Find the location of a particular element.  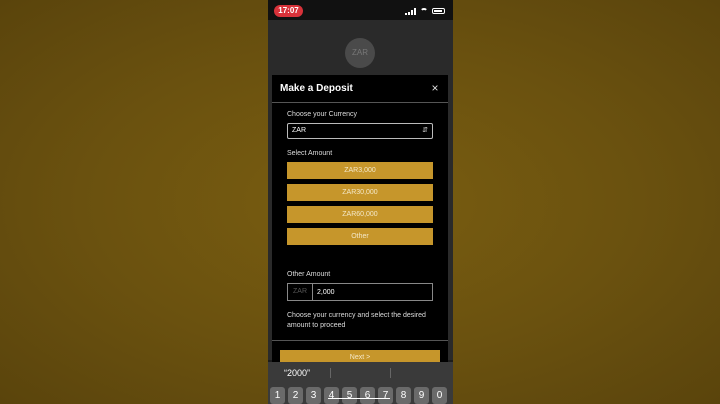

status-icons is located at coordinates (425, 11).